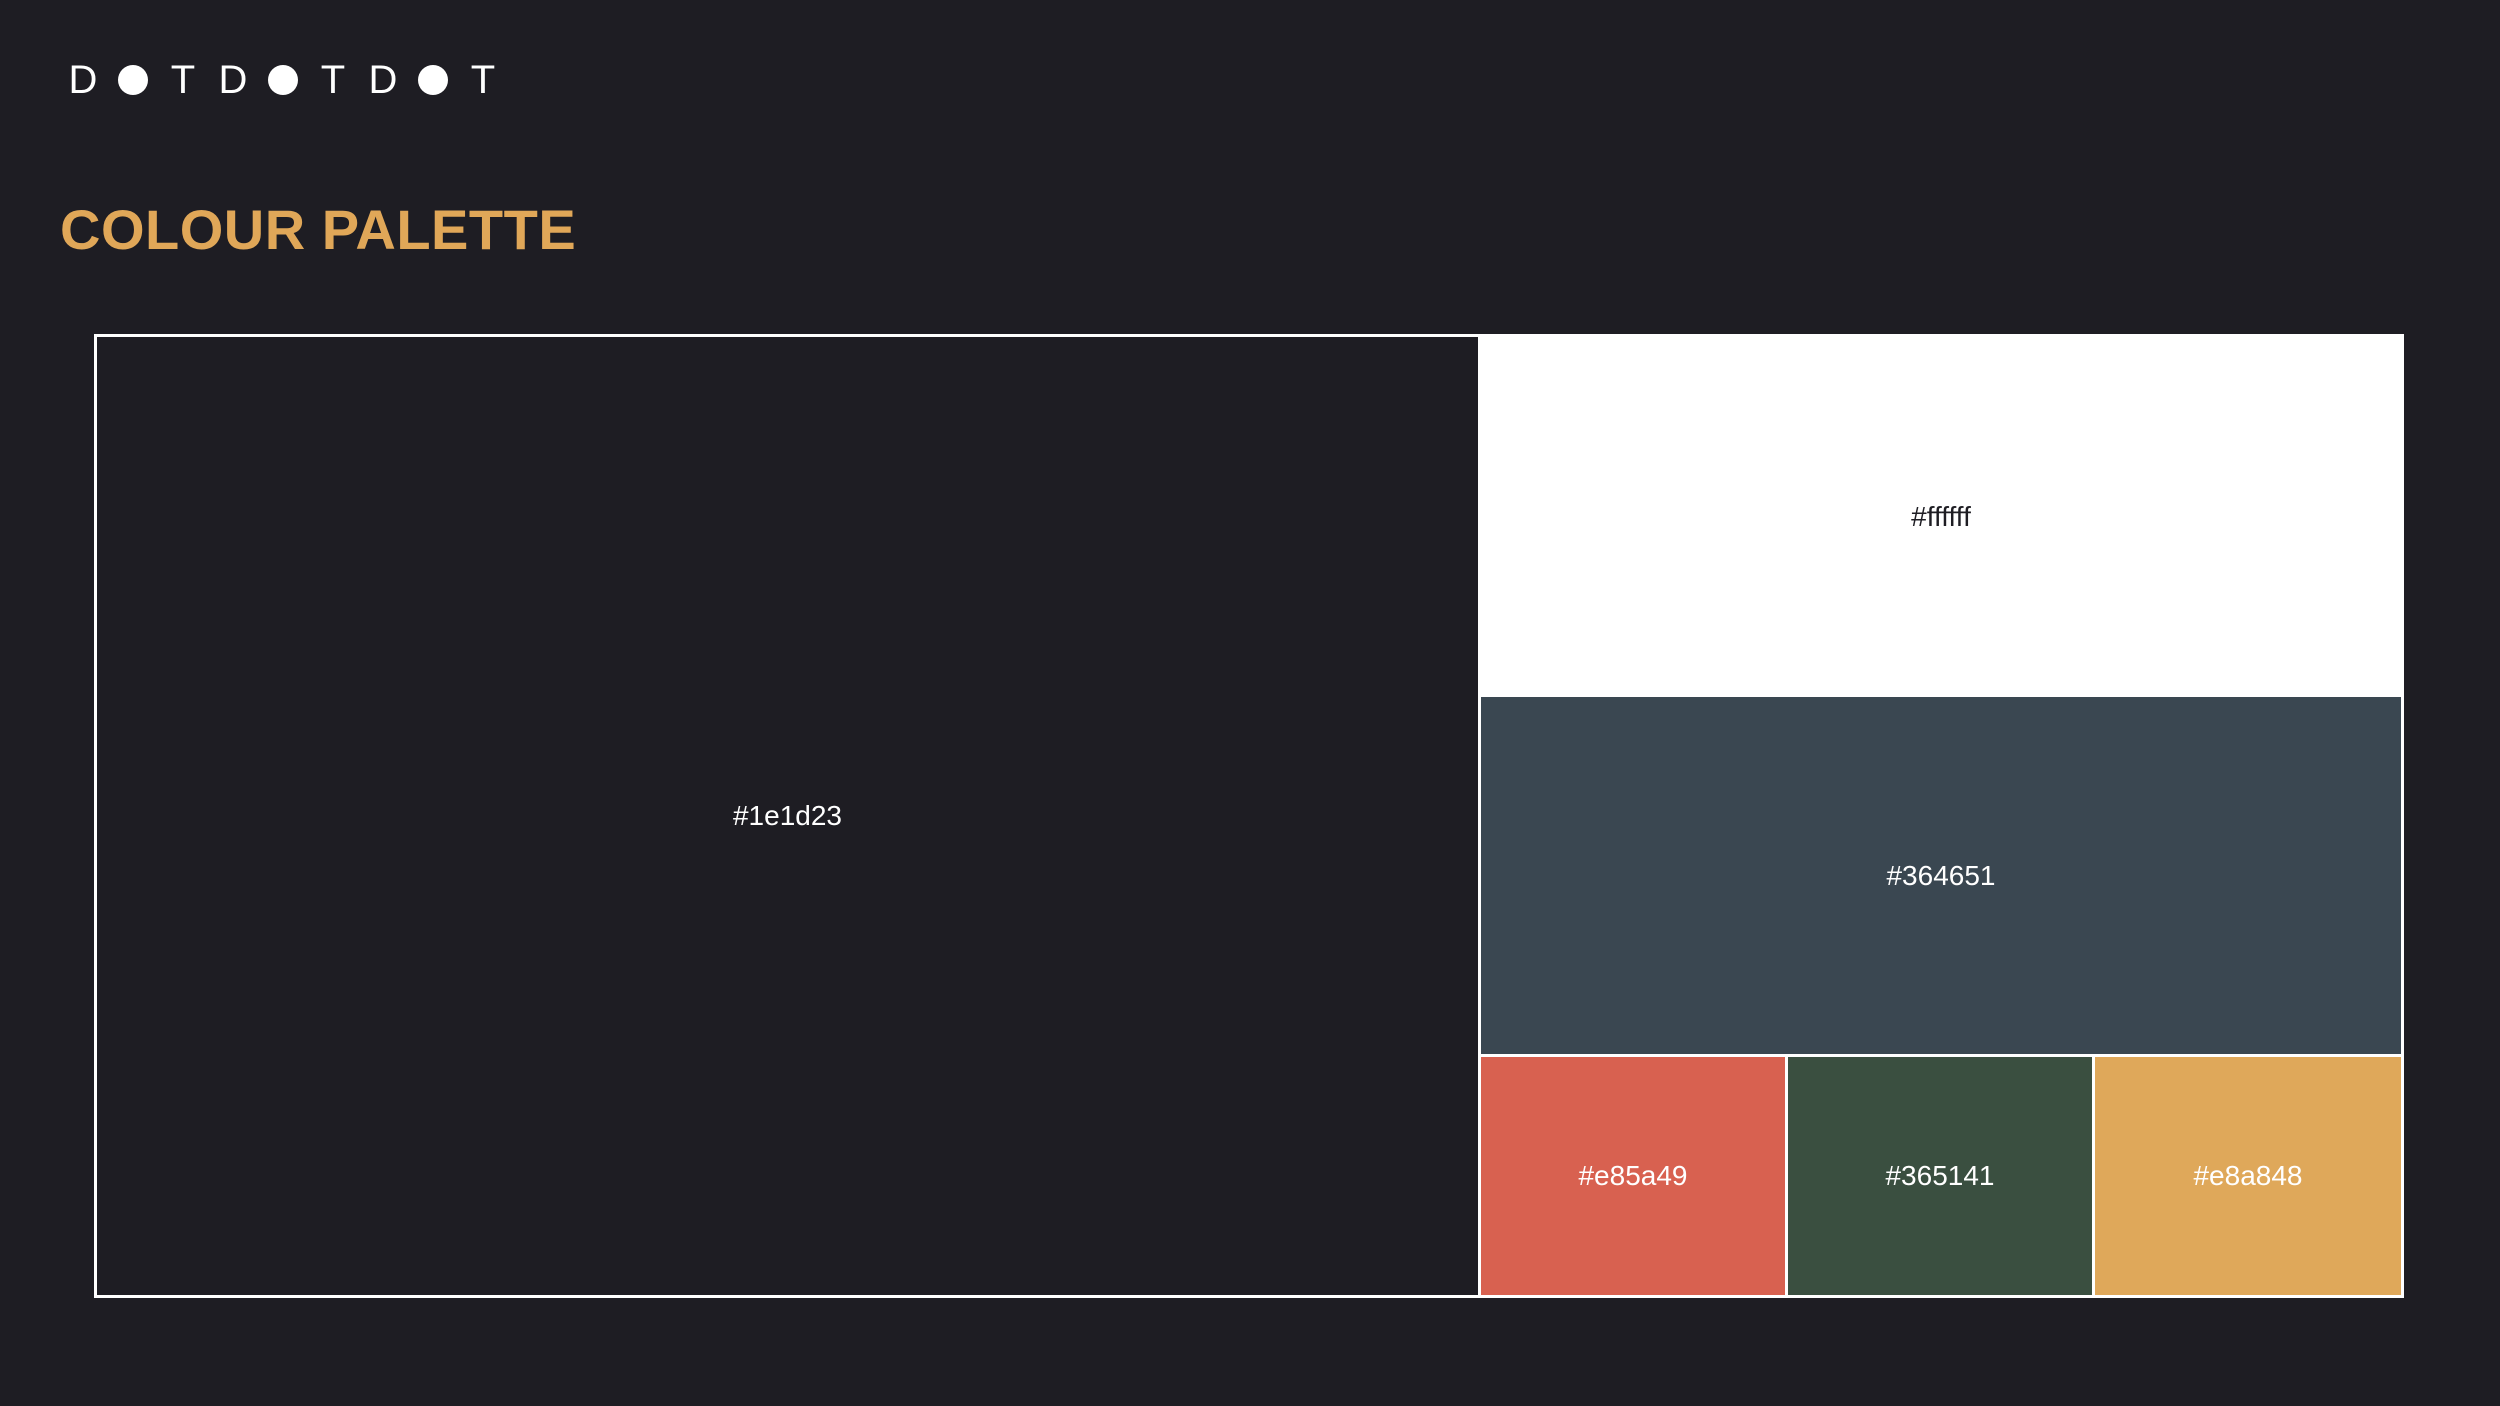 Image resolution: width=2500 pixels, height=1406 pixels. Describe the element at coordinates (83, 80) in the screenshot. I see `logo-letter-d1: D` at that location.